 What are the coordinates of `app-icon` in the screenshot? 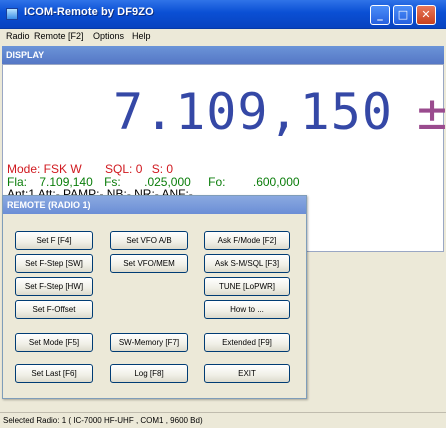 It's located at (12, 14).